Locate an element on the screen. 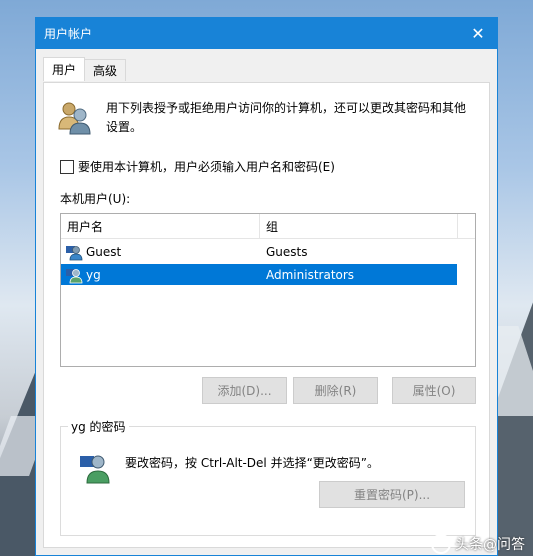 This screenshot has height=556, width=533. username-cell: yg is located at coordinates (160, 275).